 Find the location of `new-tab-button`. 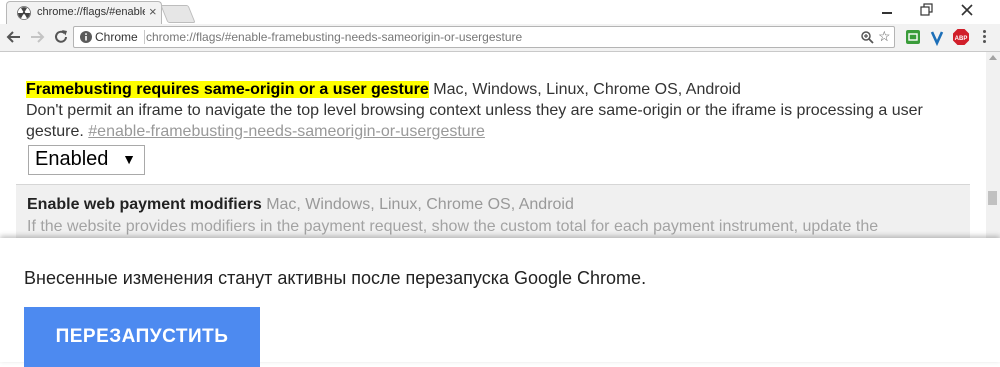

new-tab-button is located at coordinates (178, 14).